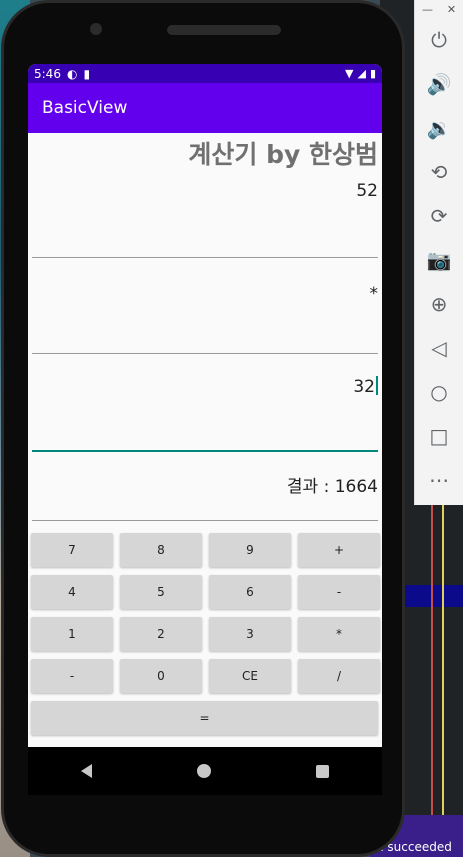 The height and width of the screenshot is (857, 463). Describe the element at coordinates (47, 73) in the screenshot. I see `status-time: 5:46` at that location.